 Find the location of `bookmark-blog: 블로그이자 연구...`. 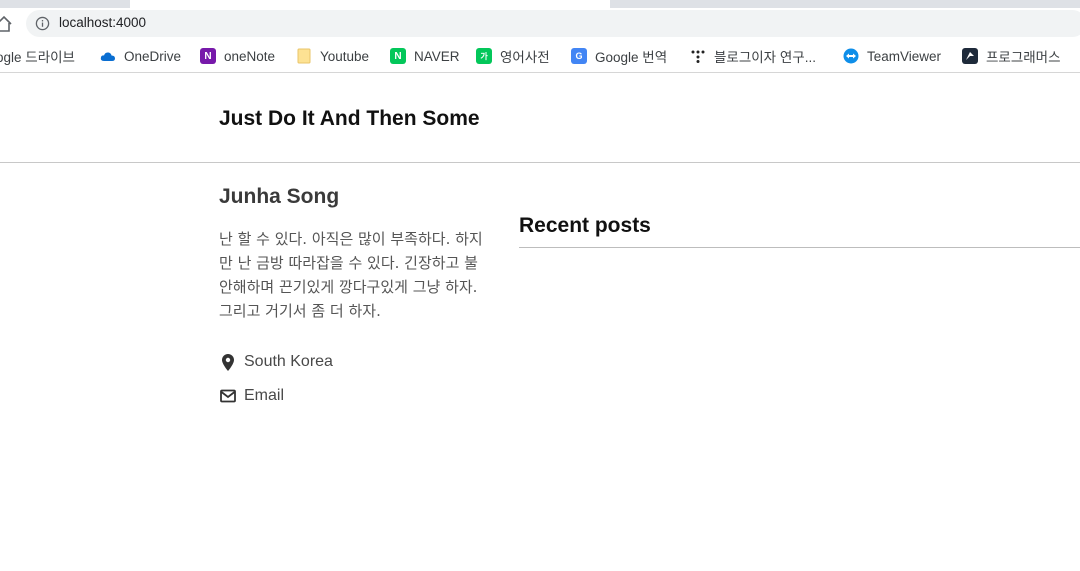

bookmark-blog: 블로그이자 연구... is located at coordinates (753, 56).